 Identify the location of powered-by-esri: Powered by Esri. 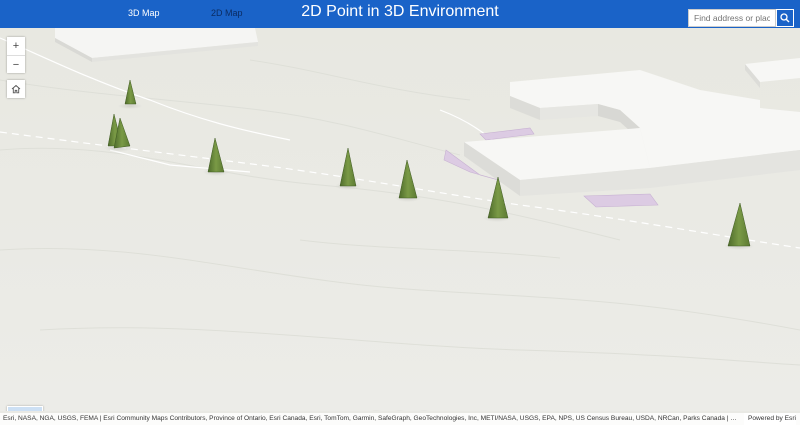
(769, 419).